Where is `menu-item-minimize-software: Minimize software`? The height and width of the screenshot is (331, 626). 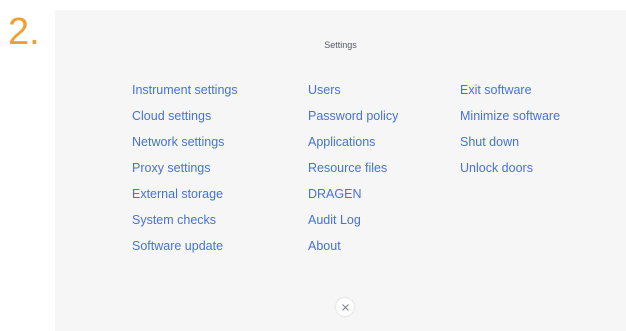 menu-item-minimize-software: Minimize software is located at coordinates (510, 121).